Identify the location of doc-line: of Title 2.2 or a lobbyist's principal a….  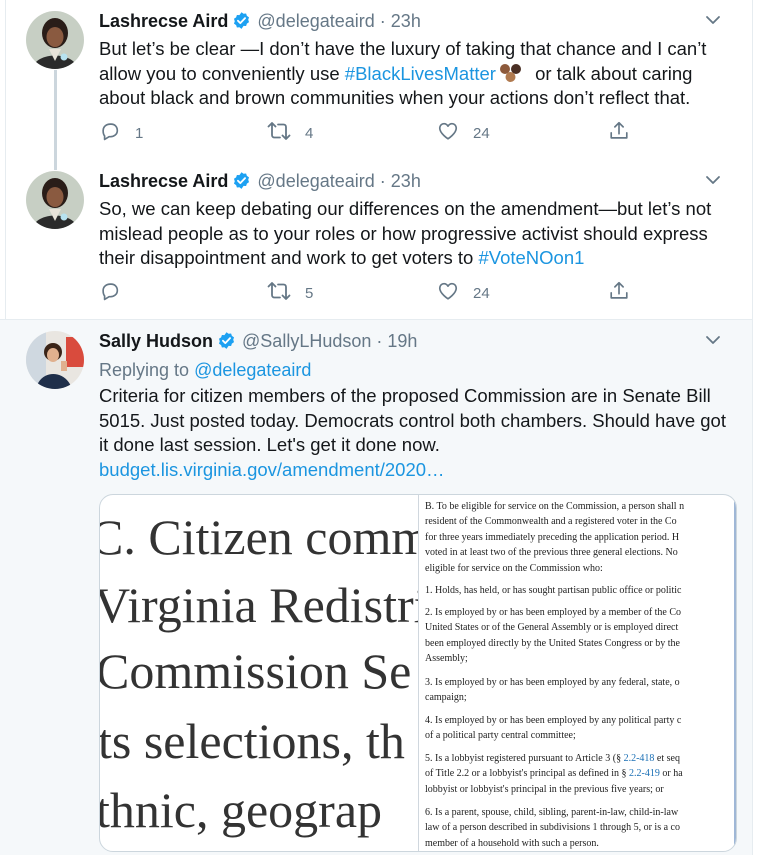
(554, 773).